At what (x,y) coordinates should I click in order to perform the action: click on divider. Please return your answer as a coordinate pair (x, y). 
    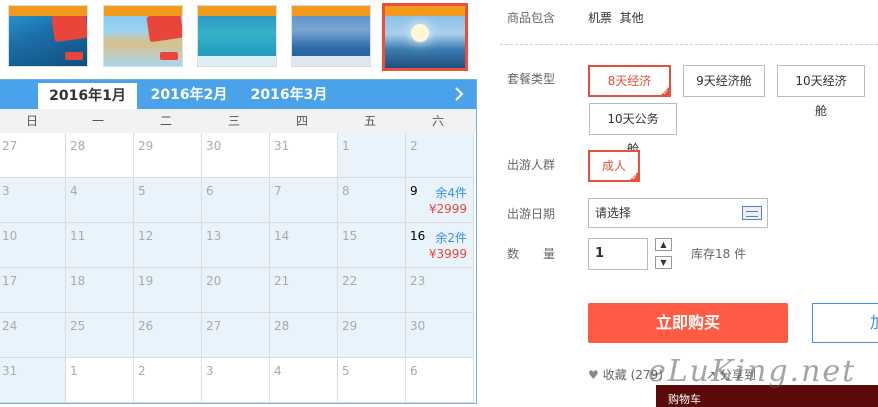
    Looking at the image, I should click on (689, 44).